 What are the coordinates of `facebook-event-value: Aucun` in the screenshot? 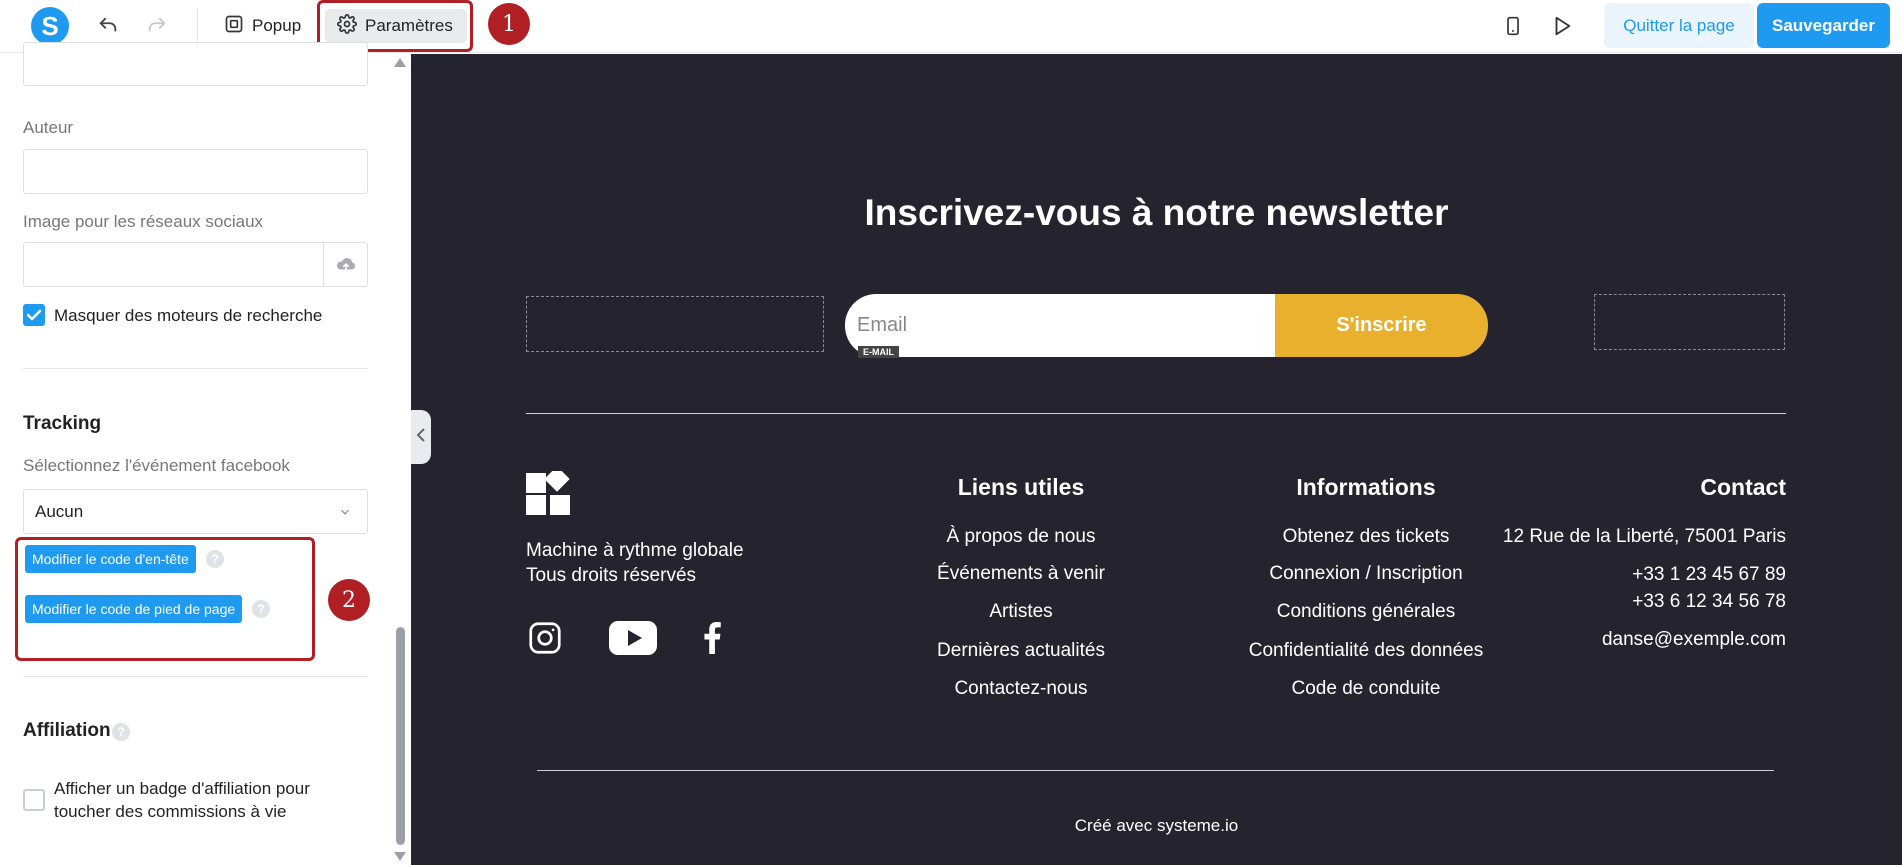 It's located at (59, 511).